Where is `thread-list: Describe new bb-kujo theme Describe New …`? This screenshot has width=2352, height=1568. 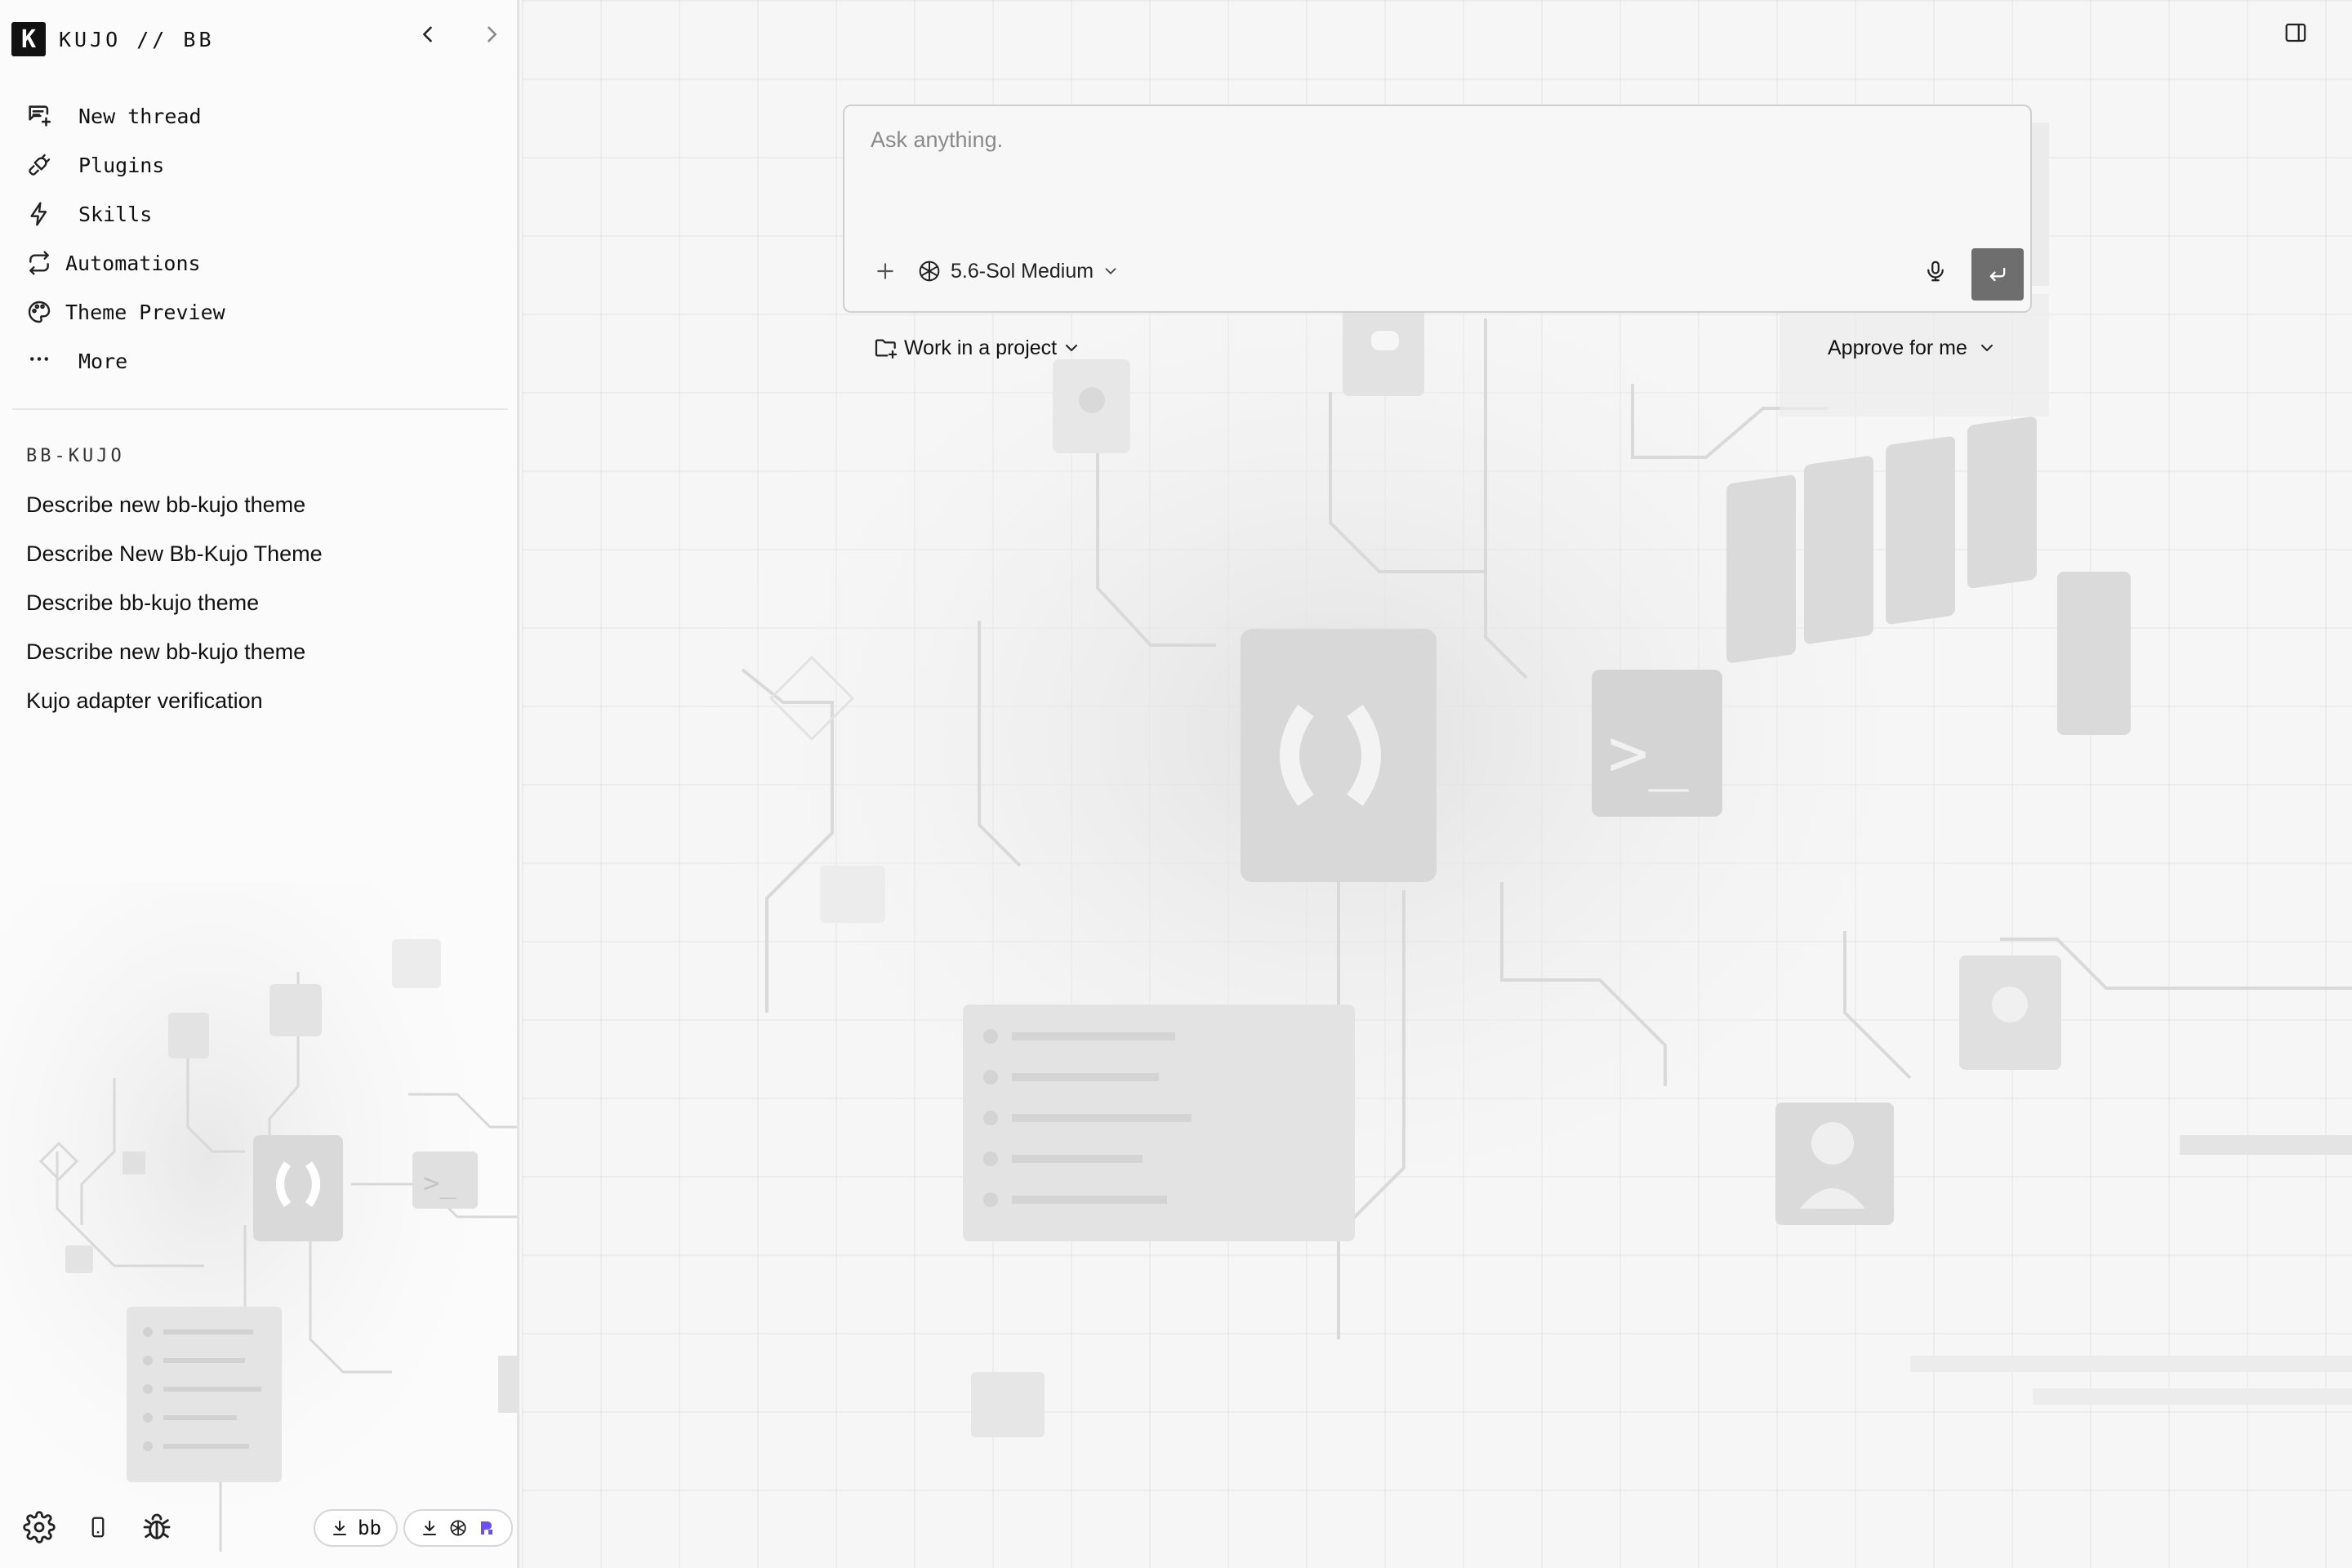
thread-list: Describe new bb-kujo theme Describe New … is located at coordinates (174, 602).